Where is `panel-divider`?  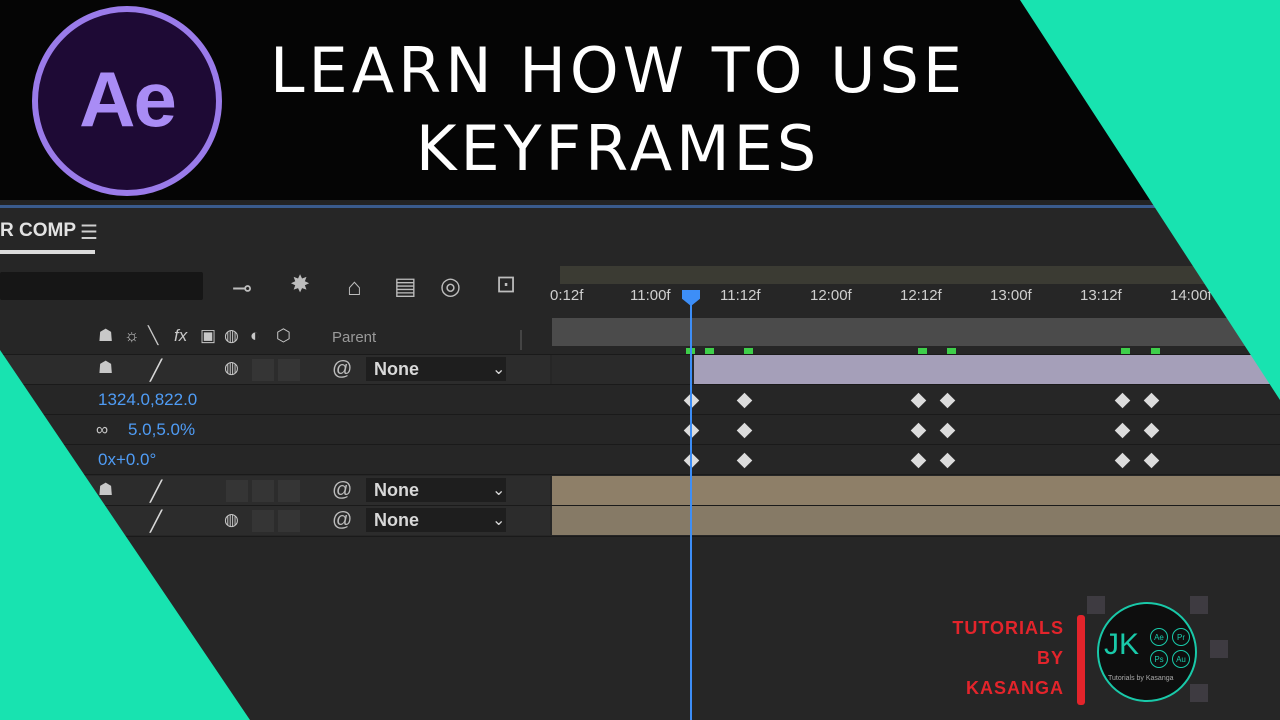
panel-divider is located at coordinates (640, 206).